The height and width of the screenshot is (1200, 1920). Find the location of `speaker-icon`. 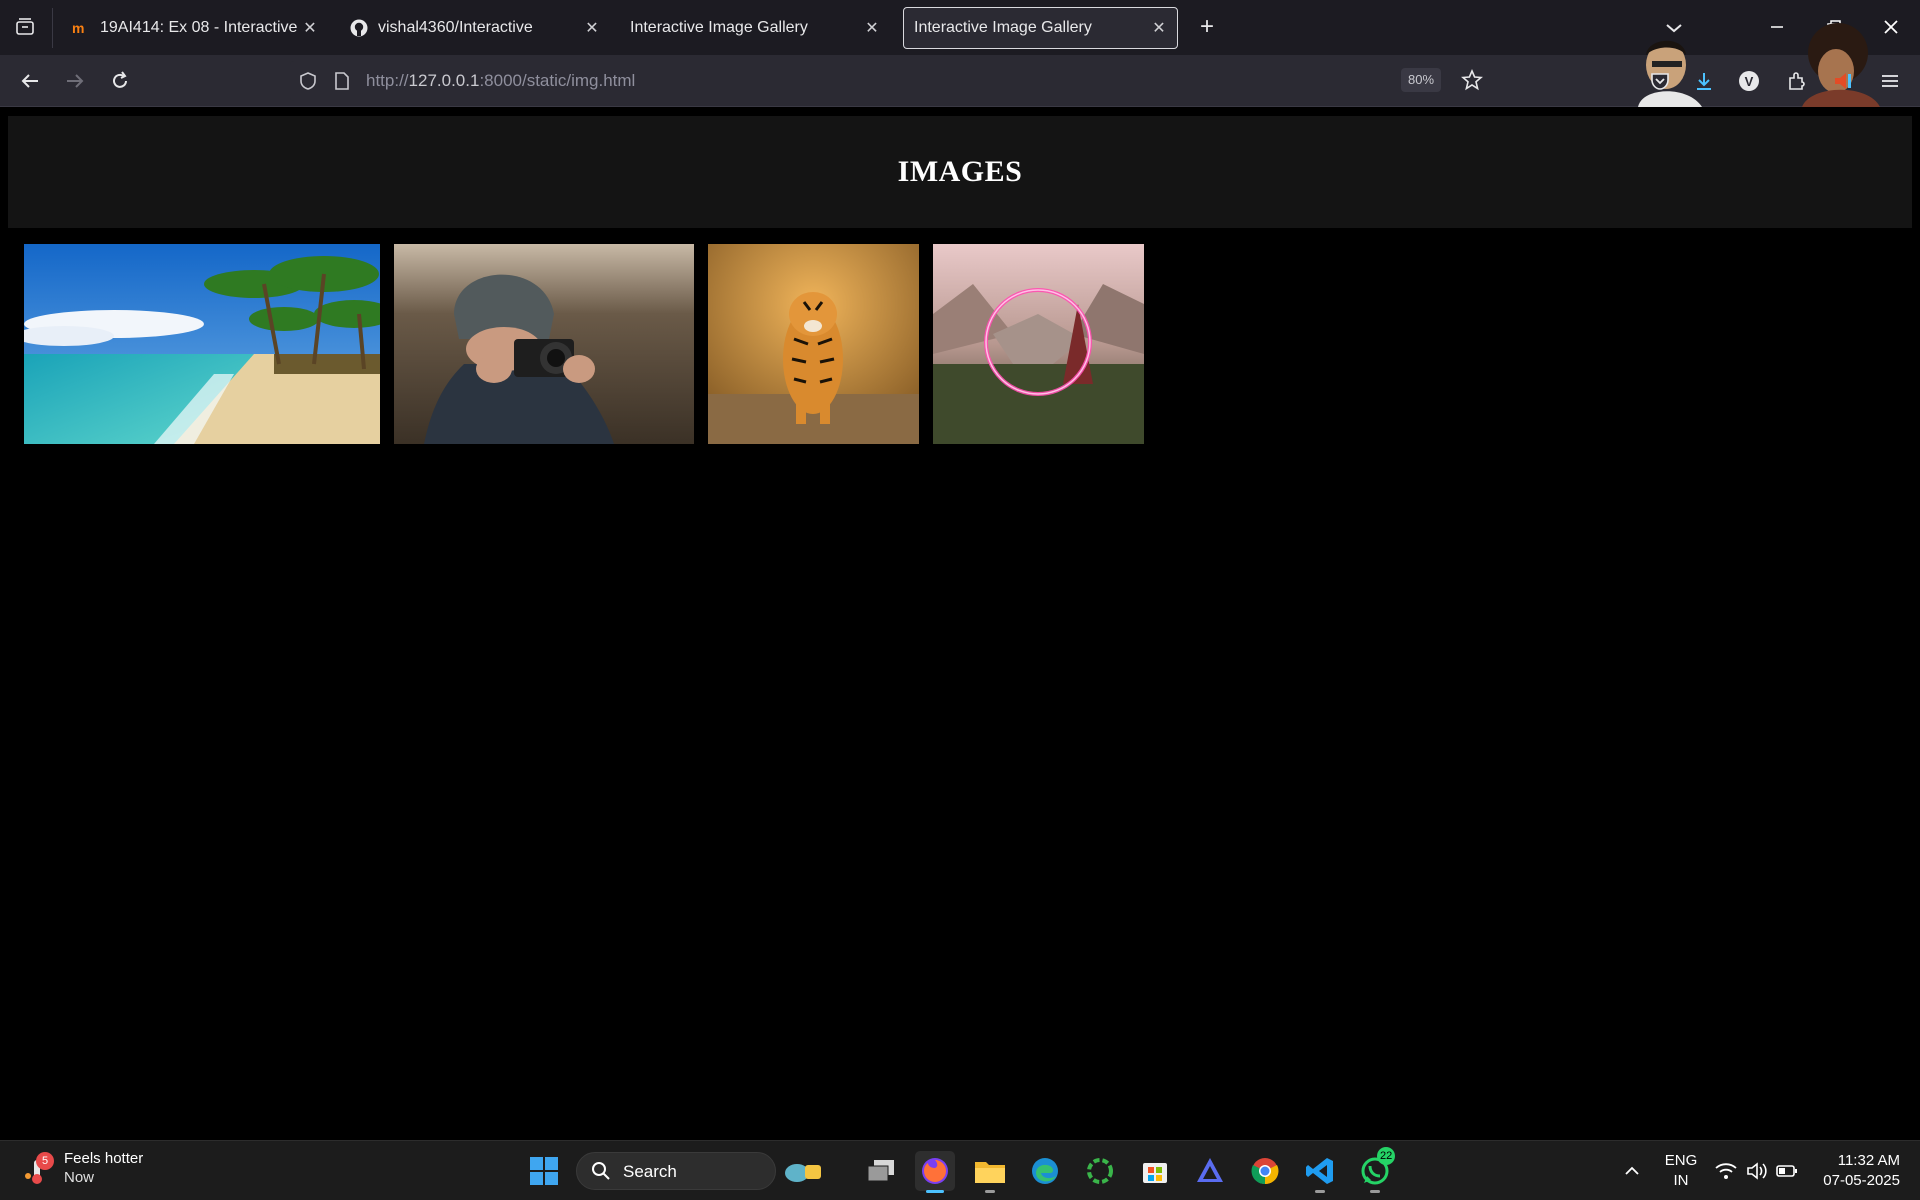

speaker-icon is located at coordinates (1843, 81).